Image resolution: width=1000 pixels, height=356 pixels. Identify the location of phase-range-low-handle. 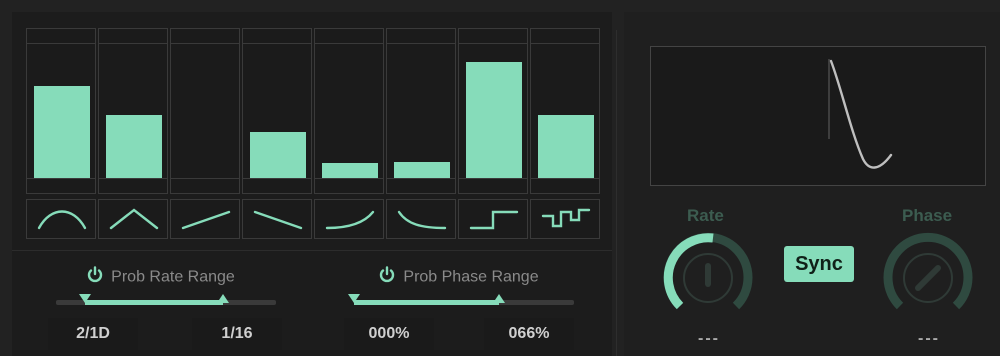
(354, 298).